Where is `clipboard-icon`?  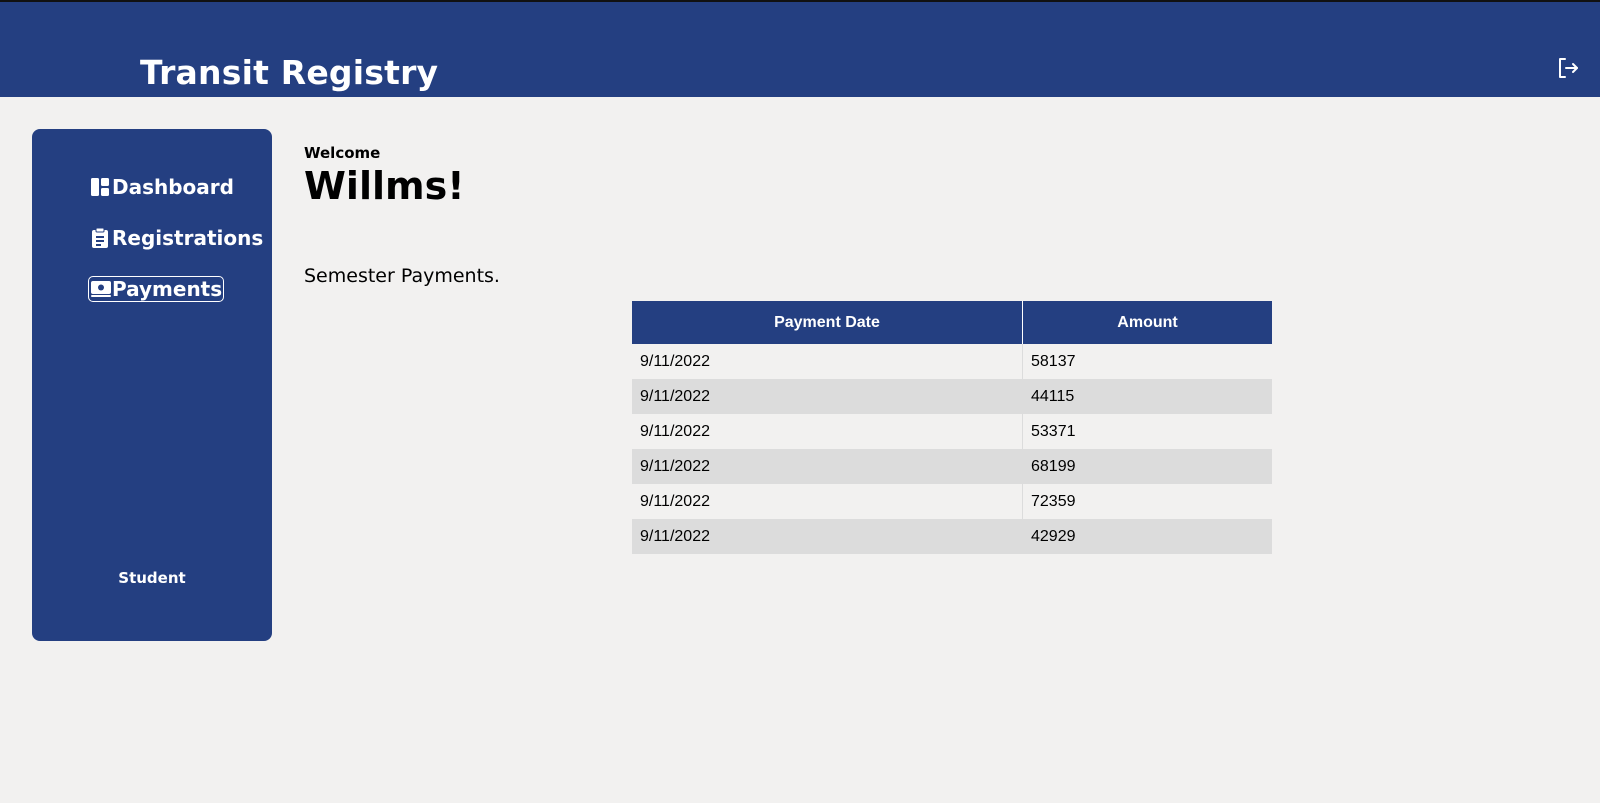
clipboard-icon is located at coordinates (100, 238).